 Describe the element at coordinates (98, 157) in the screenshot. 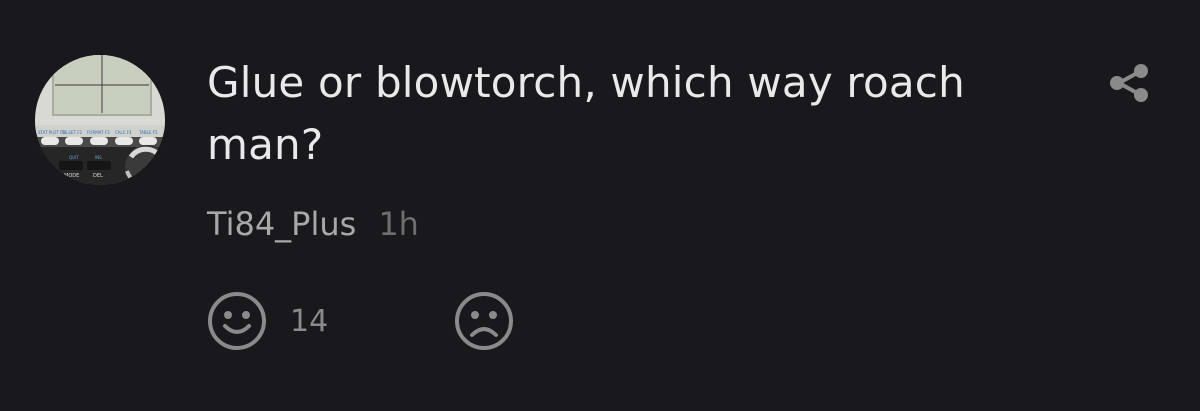

I see `calc-ins-label: INS` at that location.